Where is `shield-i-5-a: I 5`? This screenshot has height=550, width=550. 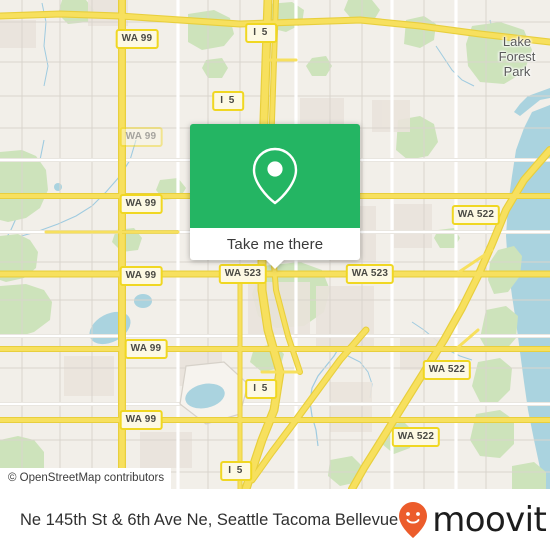
shield-i-5-a: I 5 is located at coordinates (261, 33).